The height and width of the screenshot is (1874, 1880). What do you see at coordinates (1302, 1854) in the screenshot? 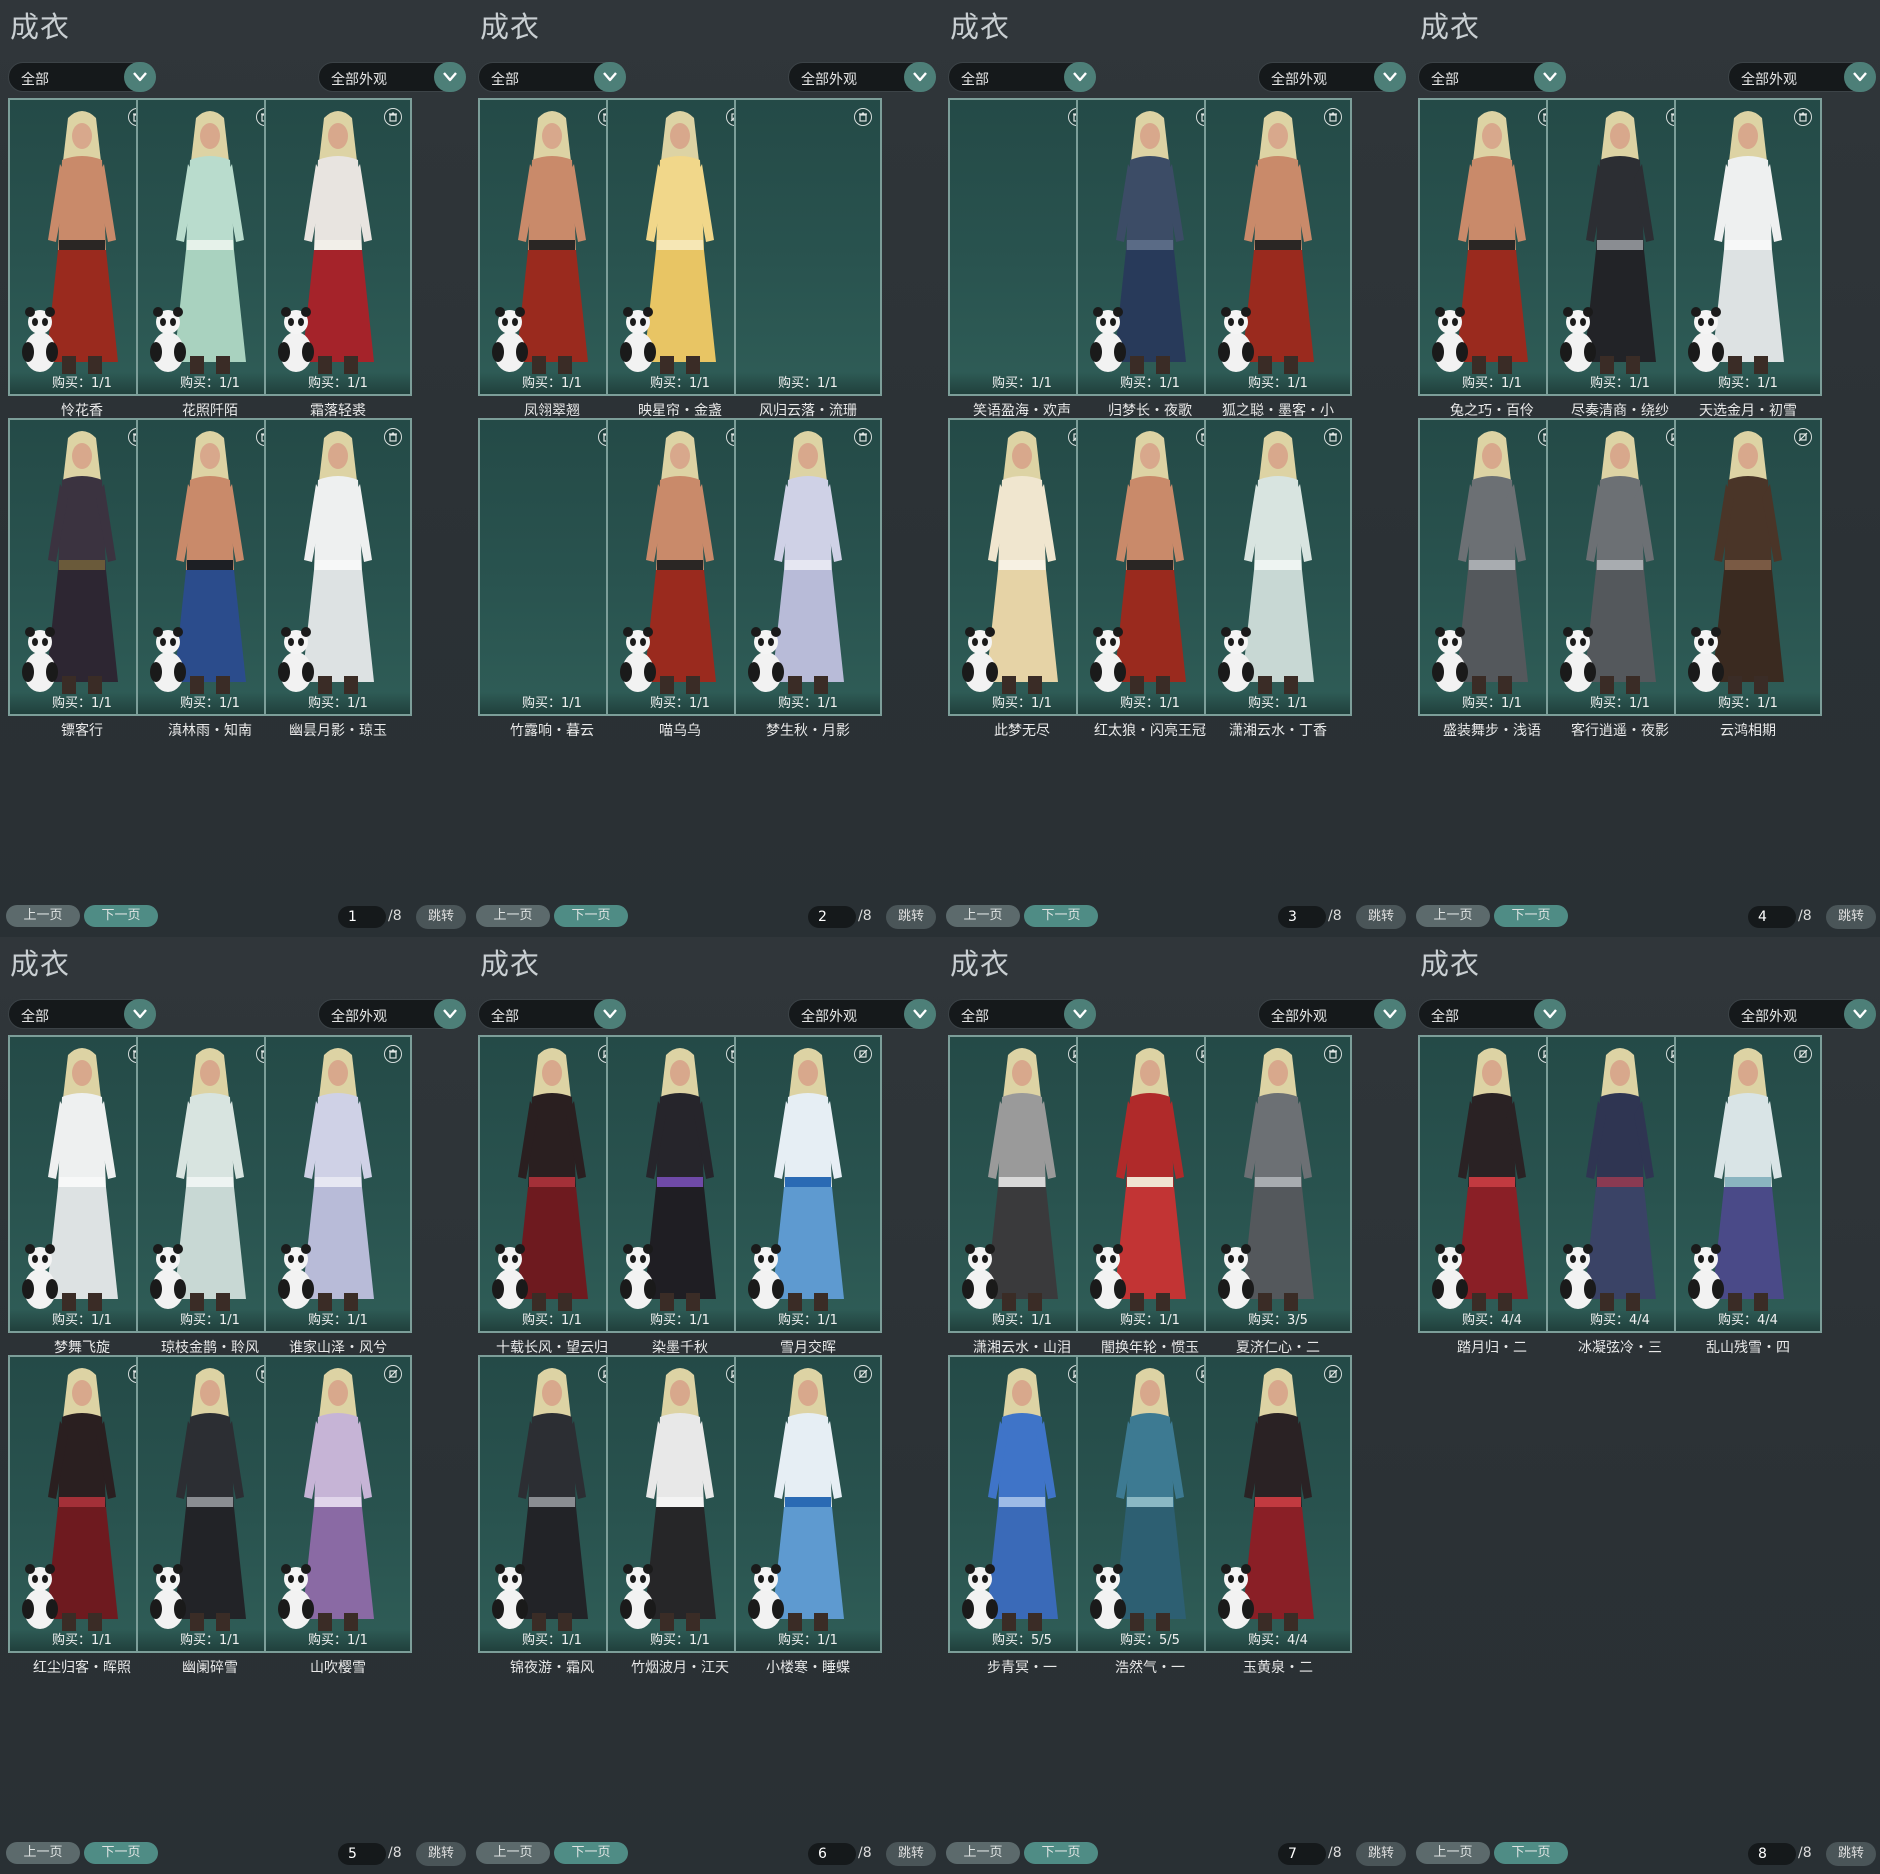
I see `page-number-input: 7` at bounding box center [1302, 1854].